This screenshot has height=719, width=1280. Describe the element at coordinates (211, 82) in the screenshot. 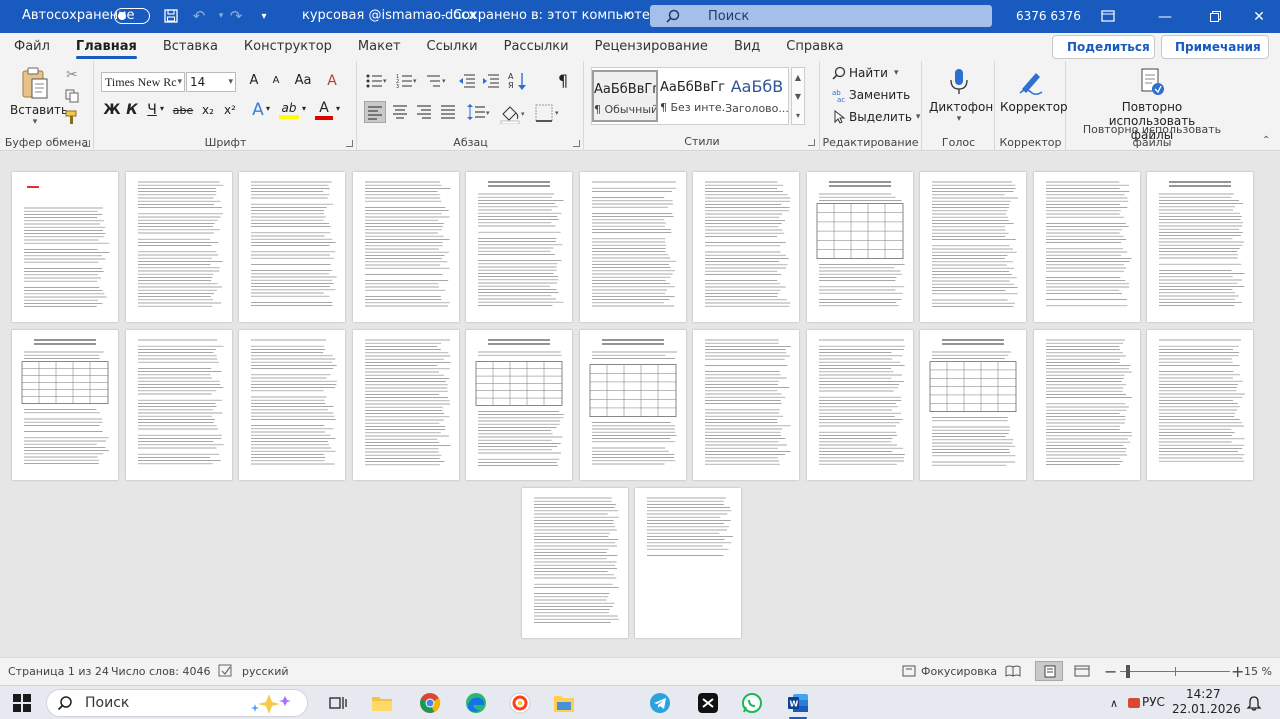

I see `font-size-combo: 14 ▾` at that location.